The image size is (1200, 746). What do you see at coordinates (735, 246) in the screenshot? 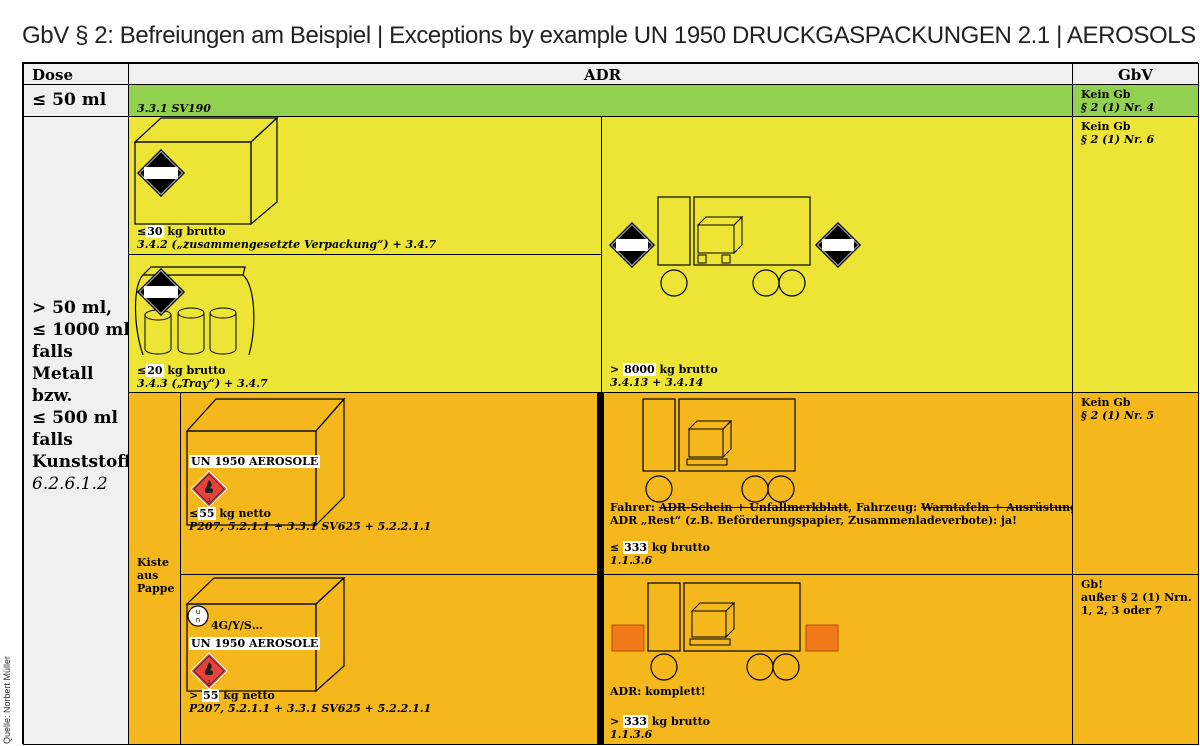
I see `truck-with-lq-marks-drawing` at bounding box center [735, 246].